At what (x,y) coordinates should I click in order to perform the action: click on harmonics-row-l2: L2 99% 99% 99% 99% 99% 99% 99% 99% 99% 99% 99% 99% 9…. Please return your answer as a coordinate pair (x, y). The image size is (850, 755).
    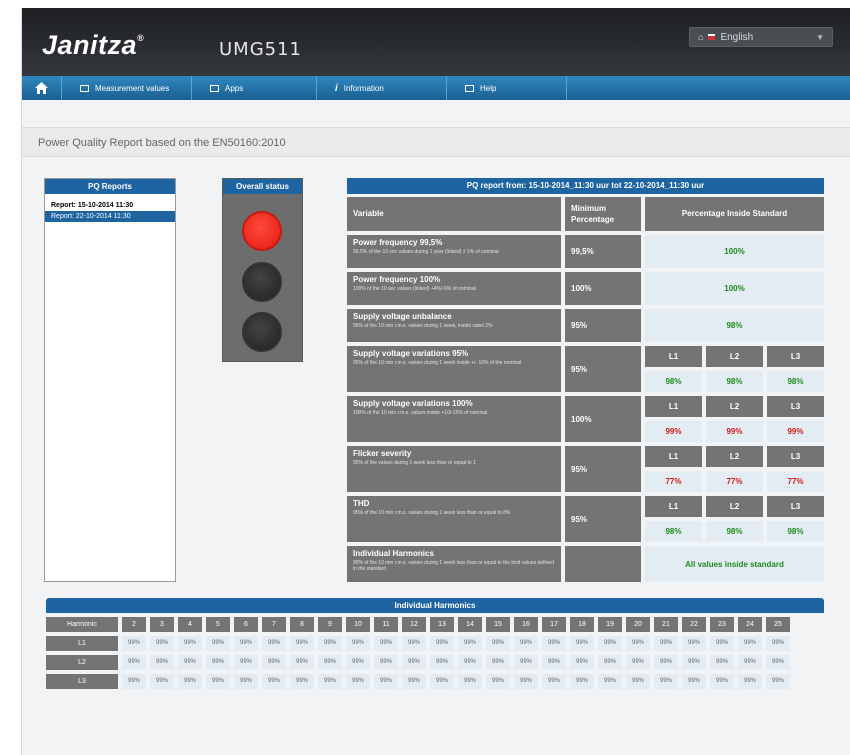
    Looking at the image, I should click on (435, 662).